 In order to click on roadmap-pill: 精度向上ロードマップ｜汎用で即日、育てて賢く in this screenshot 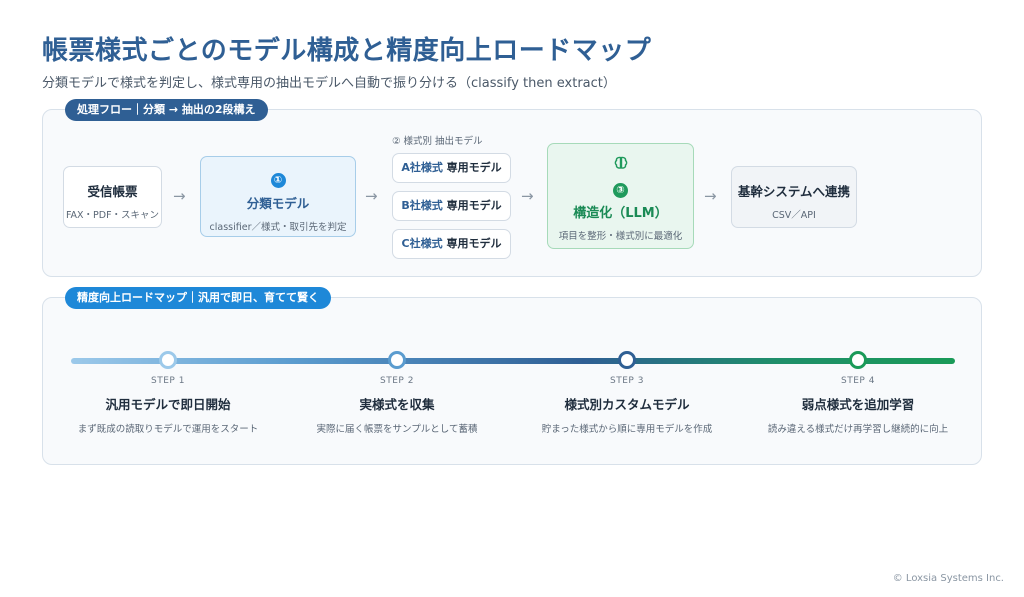, I will do `click(198, 298)`.